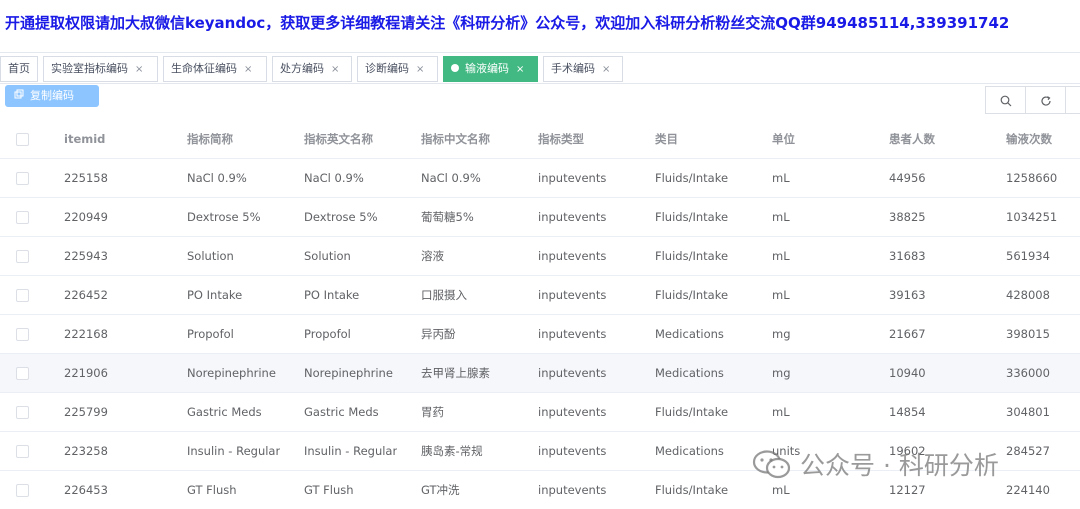 The width and height of the screenshot is (1080, 509). I want to click on table-cell: 336000, so click(1028, 373).